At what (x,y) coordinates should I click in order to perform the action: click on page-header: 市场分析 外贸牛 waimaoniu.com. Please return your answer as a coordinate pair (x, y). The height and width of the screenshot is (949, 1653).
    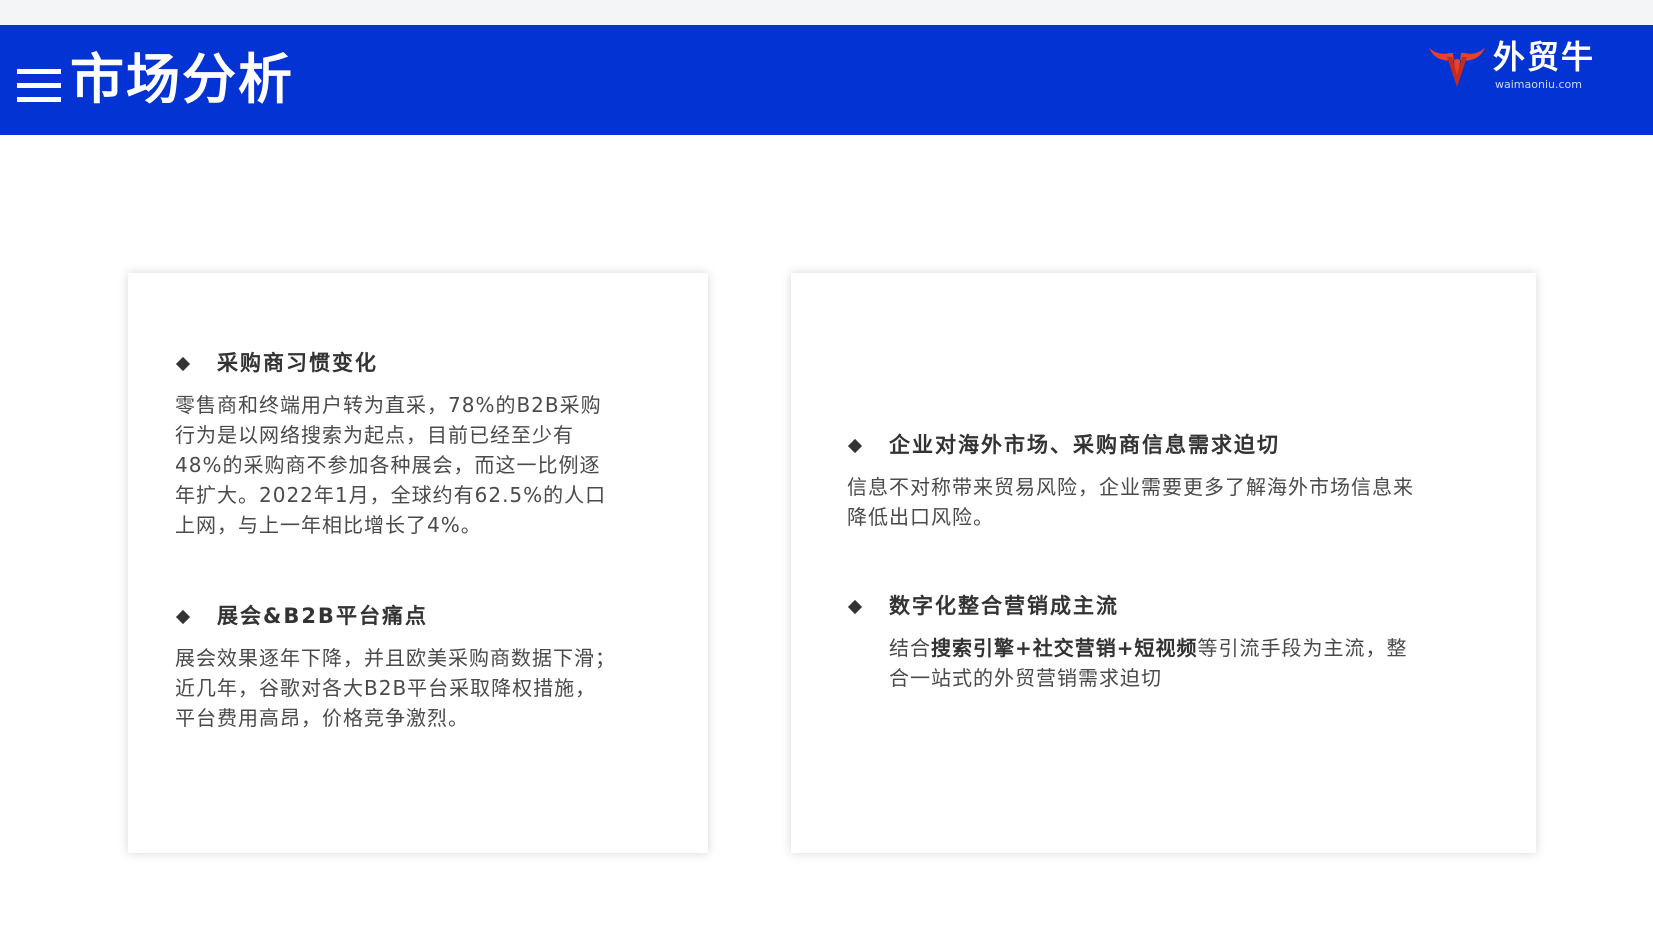
    Looking at the image, I should click on (826, 80).